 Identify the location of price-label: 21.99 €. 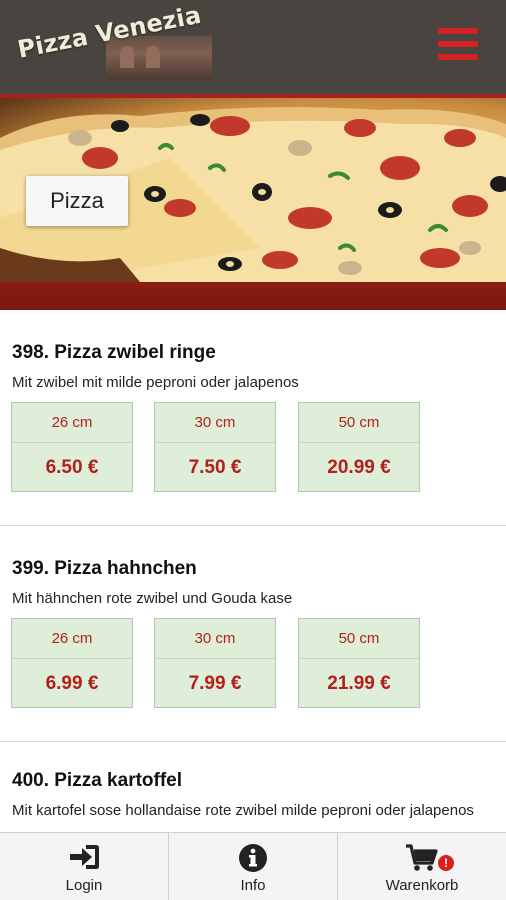
(359, 683).